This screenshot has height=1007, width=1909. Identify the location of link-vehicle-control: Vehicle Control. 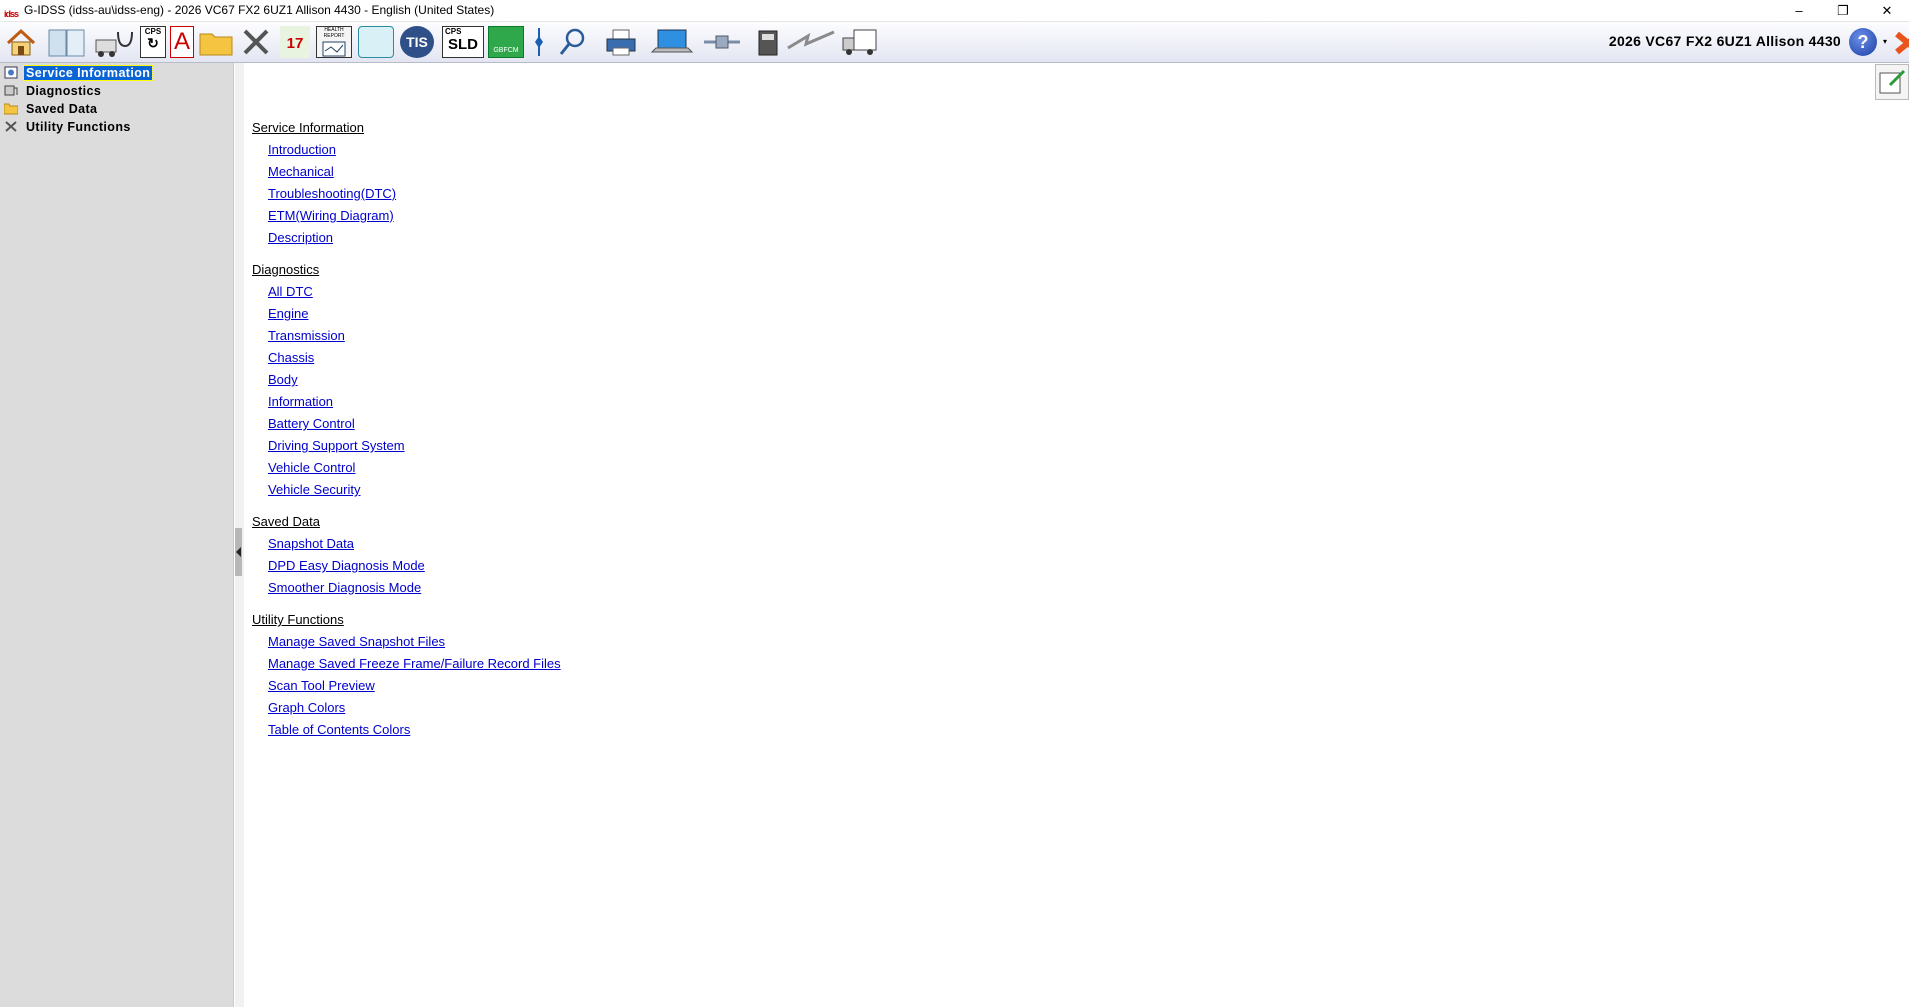
(311, 467).